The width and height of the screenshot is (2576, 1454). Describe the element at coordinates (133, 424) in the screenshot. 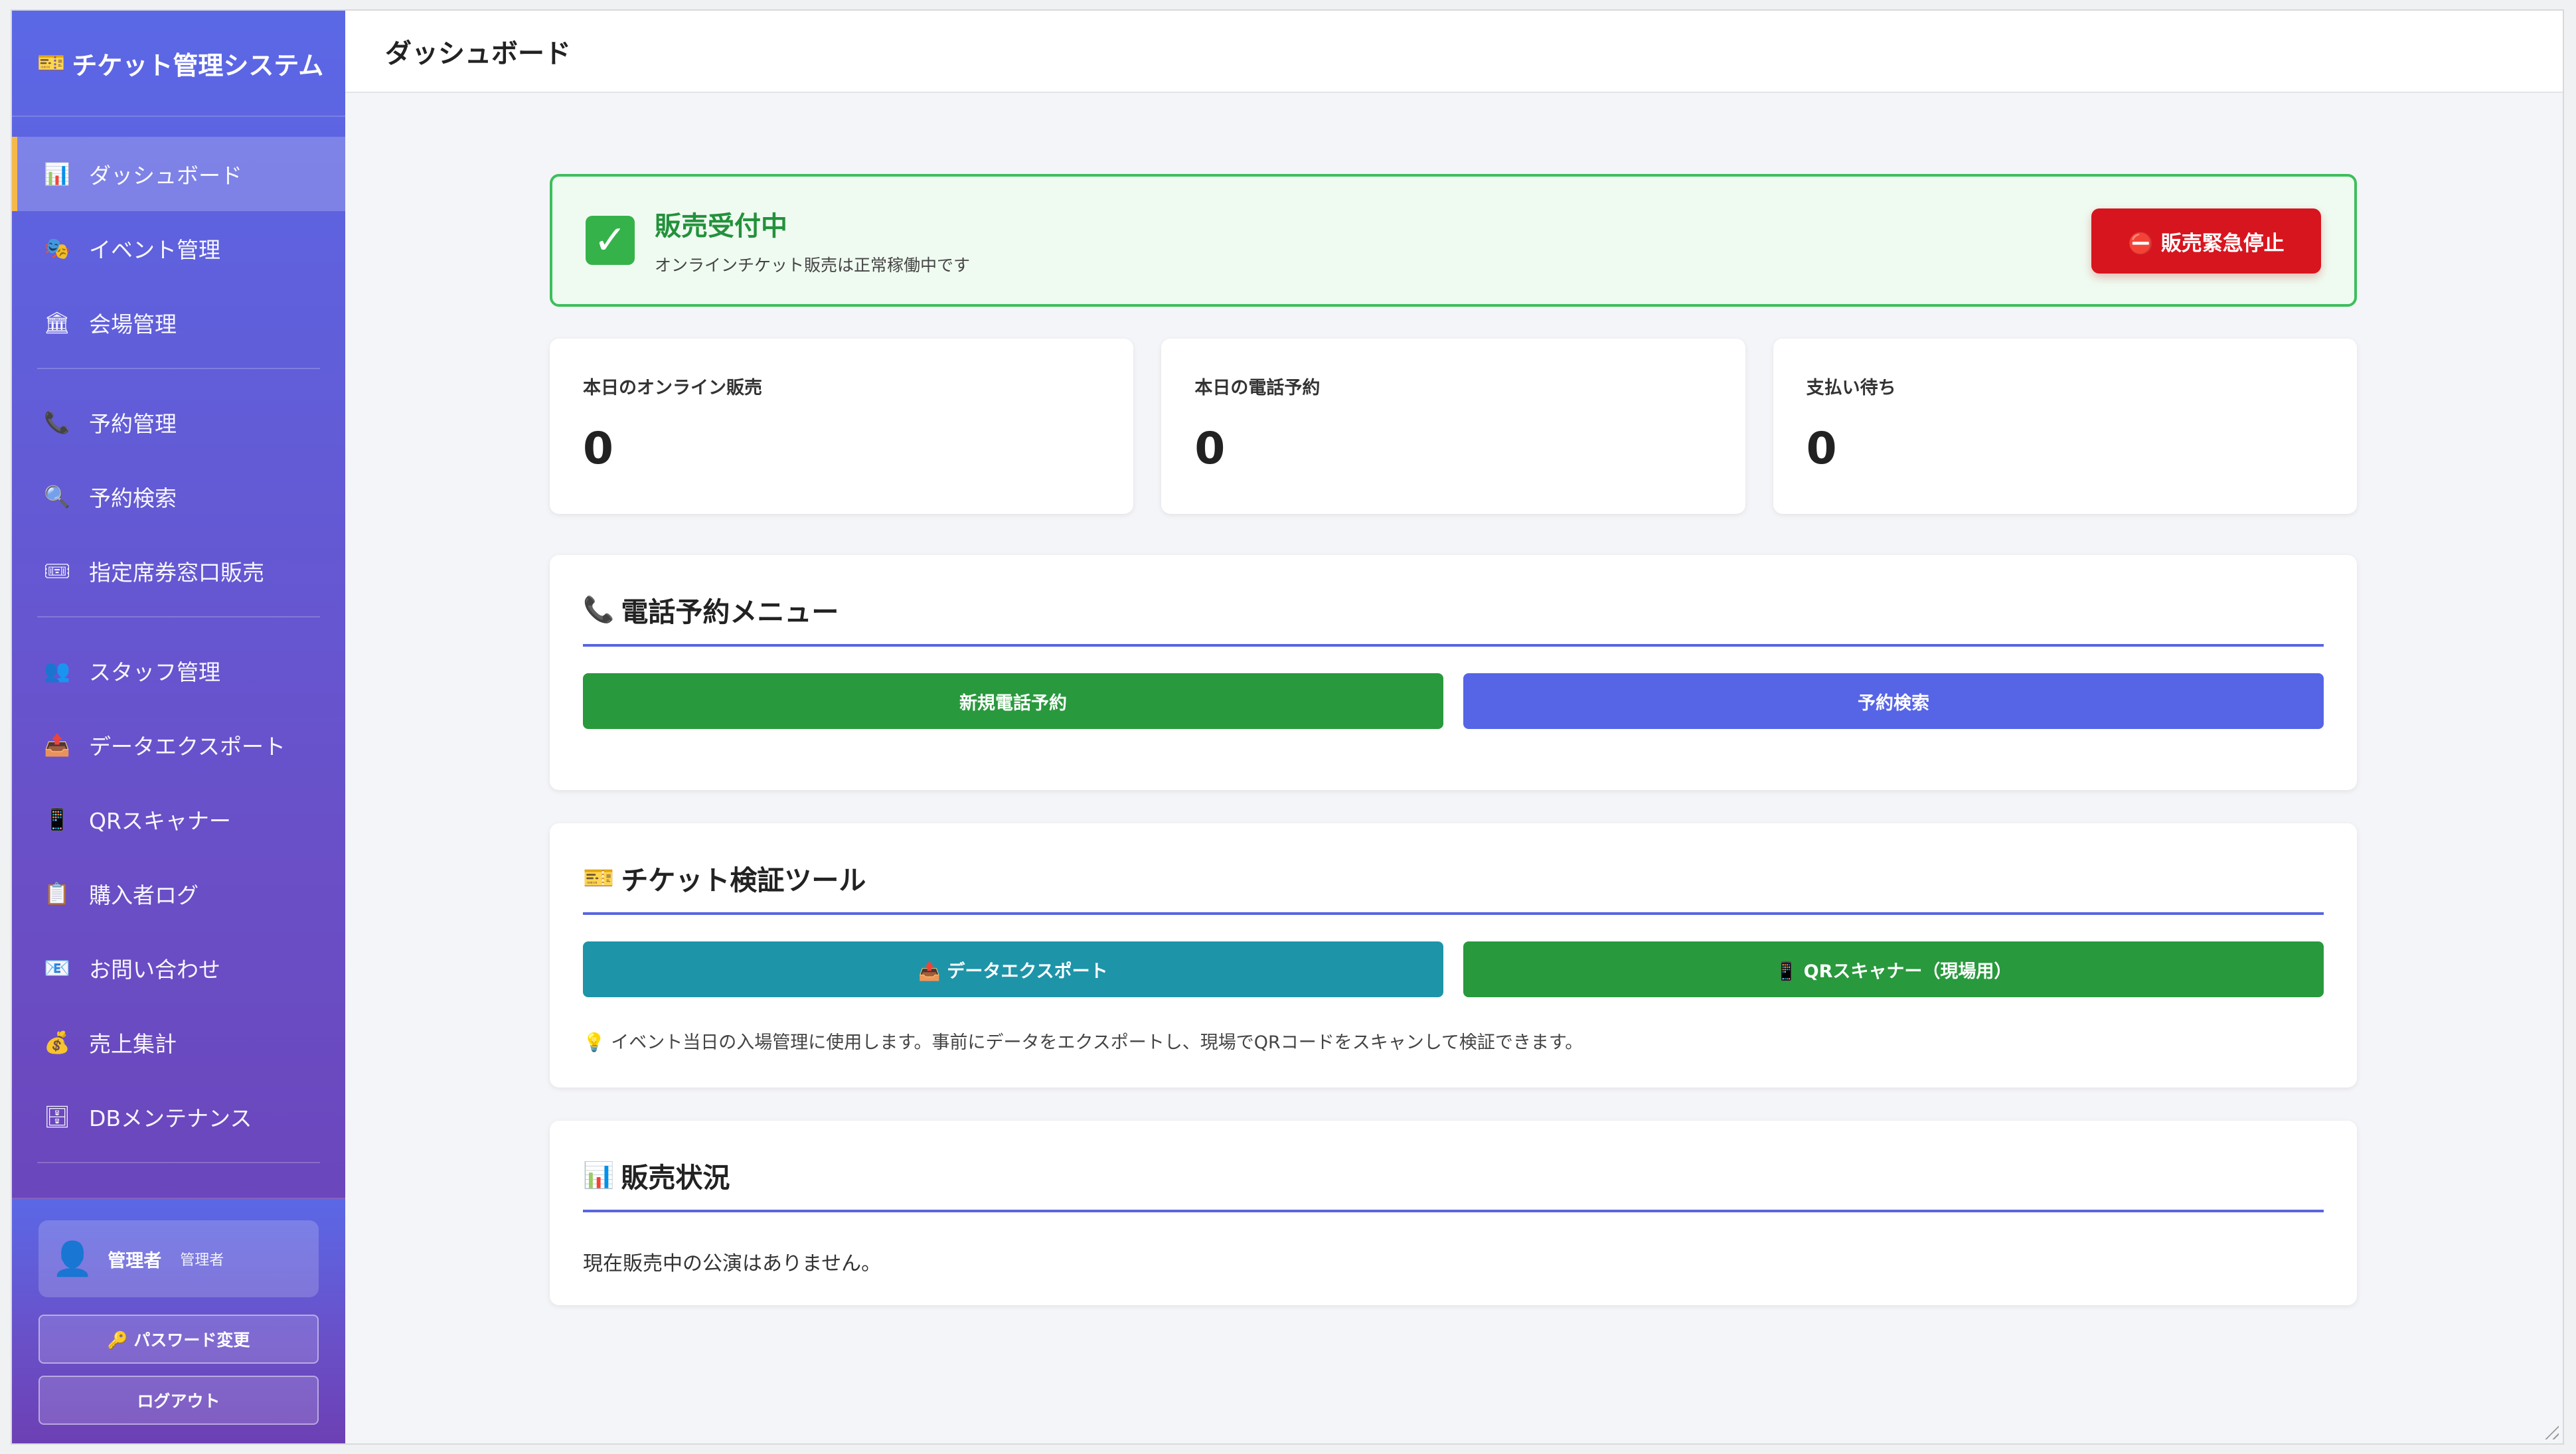

I see `sidebar-item-label: 予約管理` at that location.